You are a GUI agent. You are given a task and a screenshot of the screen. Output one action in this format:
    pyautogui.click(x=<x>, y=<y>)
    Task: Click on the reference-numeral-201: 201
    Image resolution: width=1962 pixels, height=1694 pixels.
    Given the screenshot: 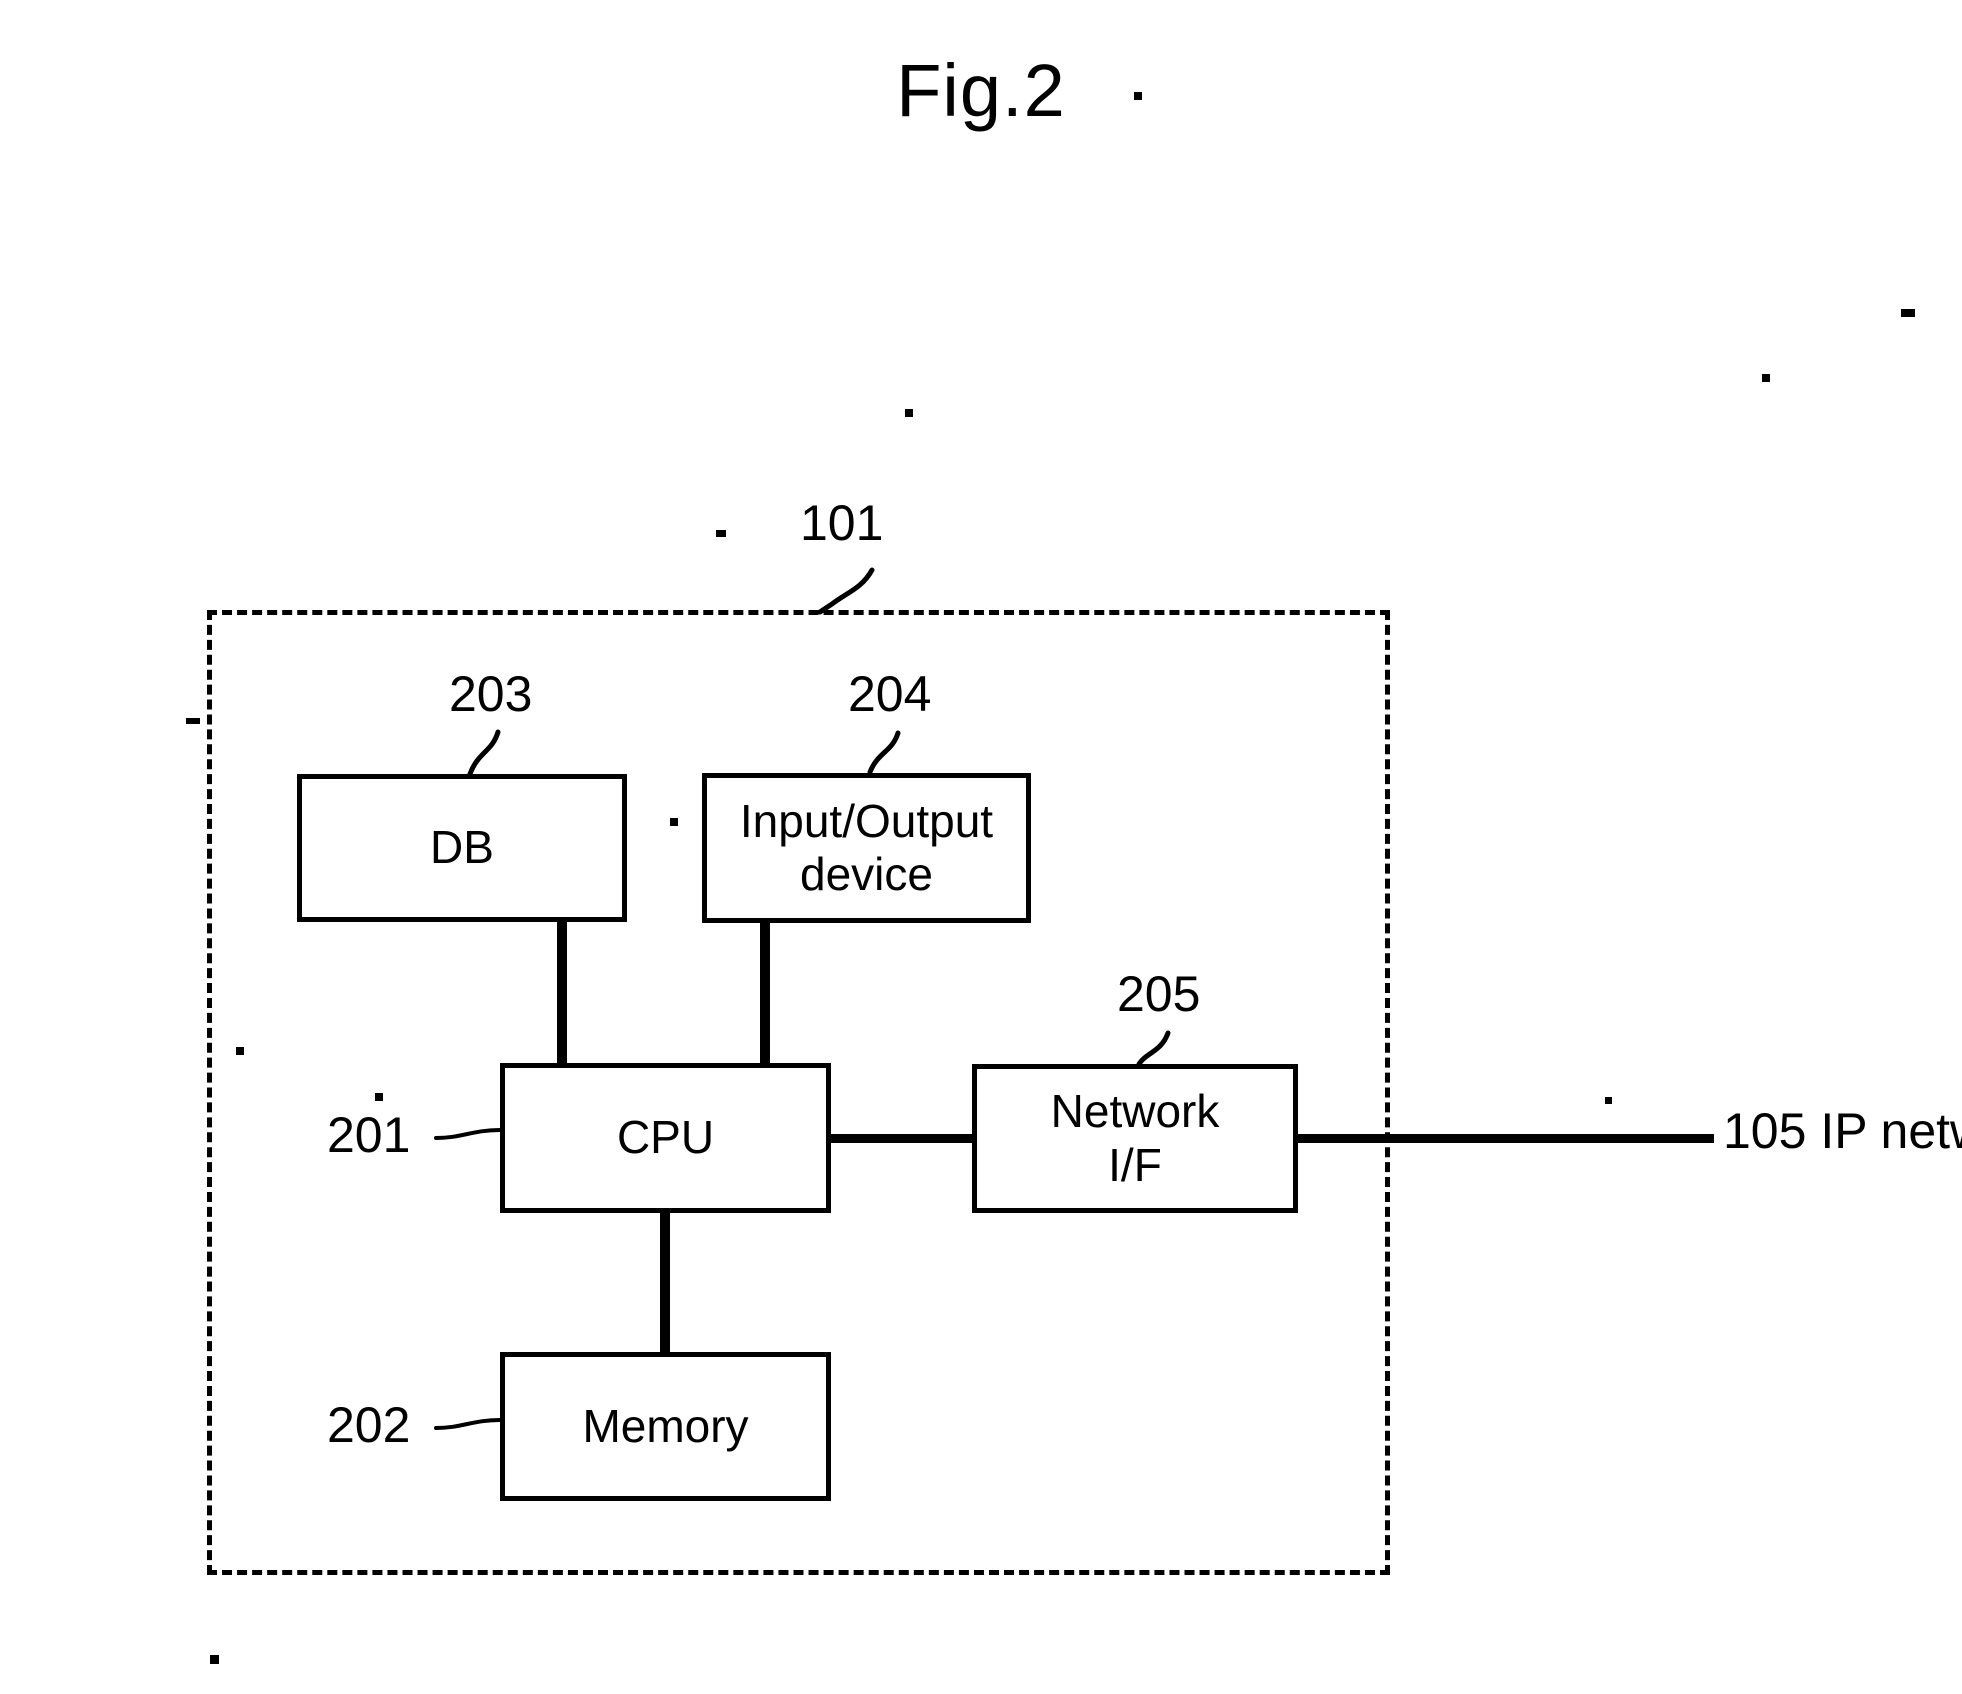 What is the action you would take?
    pyautogui.click(x=369, y=1135)
    